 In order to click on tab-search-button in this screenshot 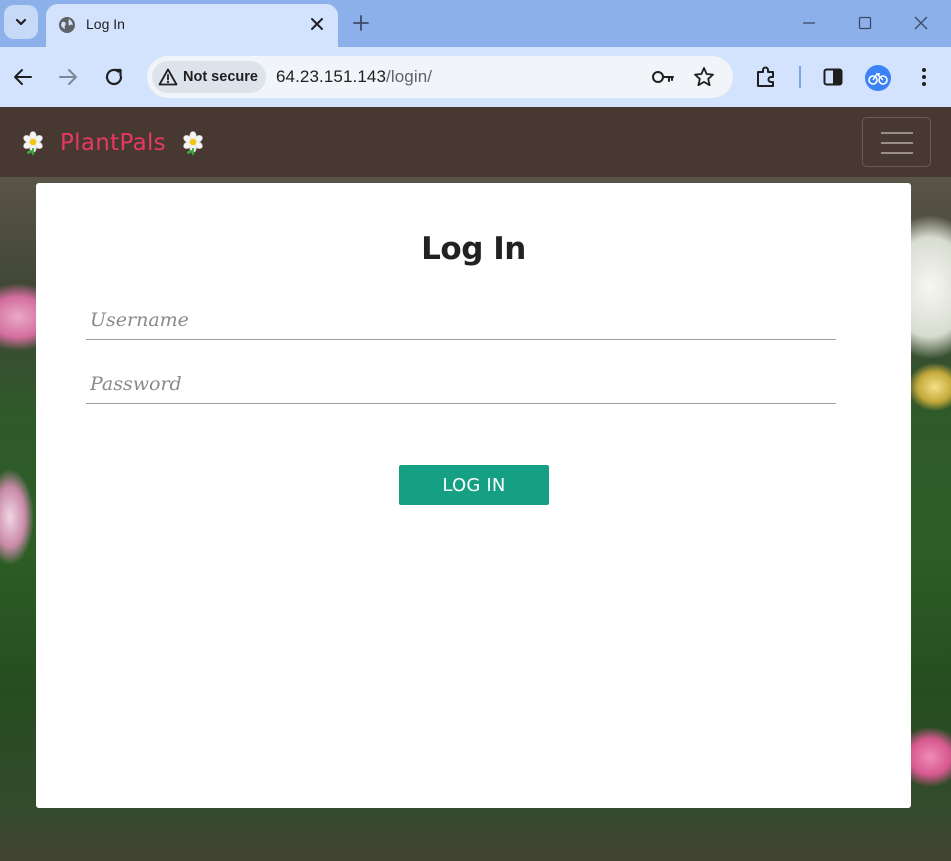, I will do `click(21, 22)`.